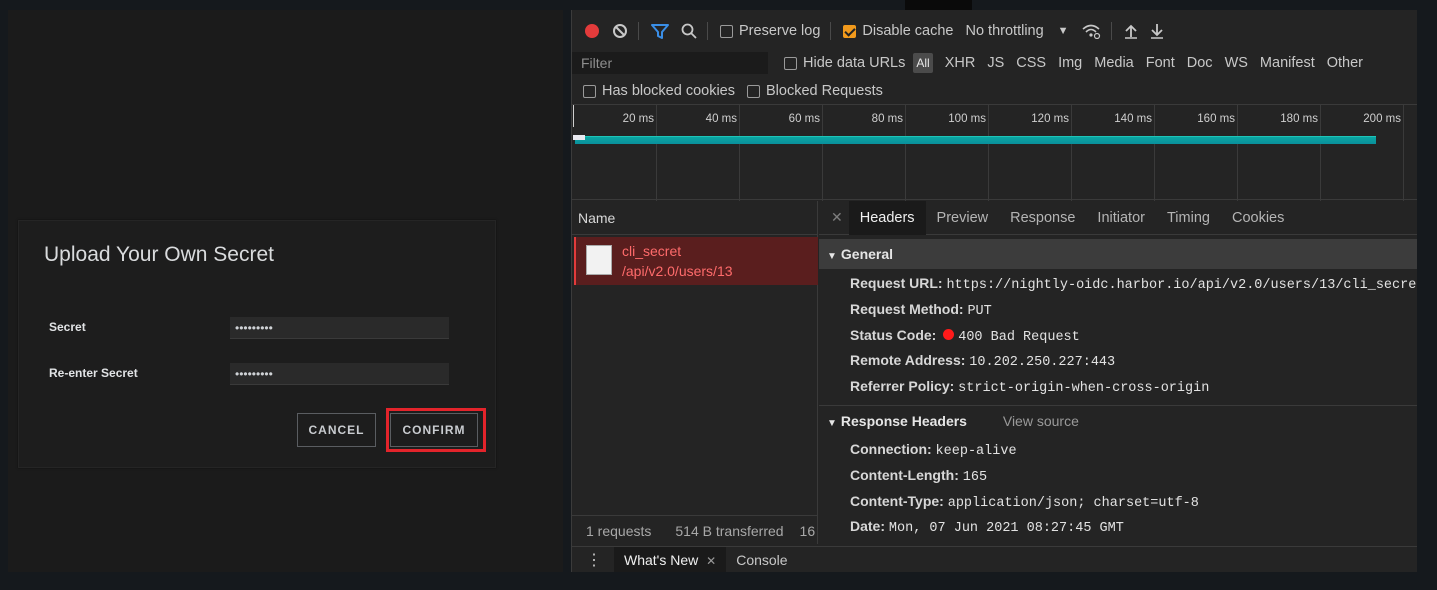 The image size is (1437, 590). What do you see at coordinates (893, 335) in the screenshot?
I see `header-key: Status Code:` at bounding box center [893, 335].